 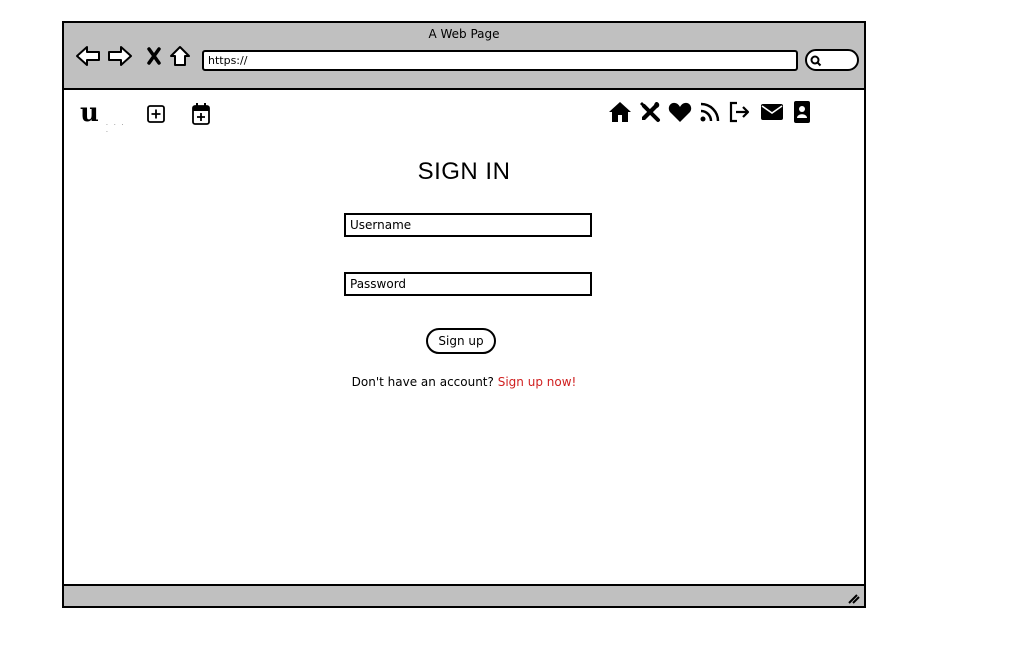 I want to click on browser-search-field, so click(x=832, y=60).